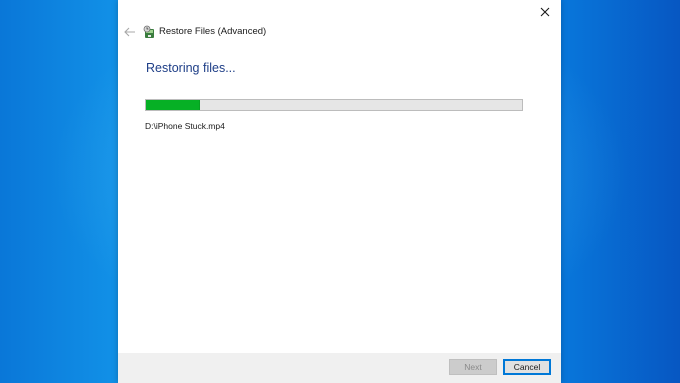  I want to click on restore-progress-bar, so click(334, 105).